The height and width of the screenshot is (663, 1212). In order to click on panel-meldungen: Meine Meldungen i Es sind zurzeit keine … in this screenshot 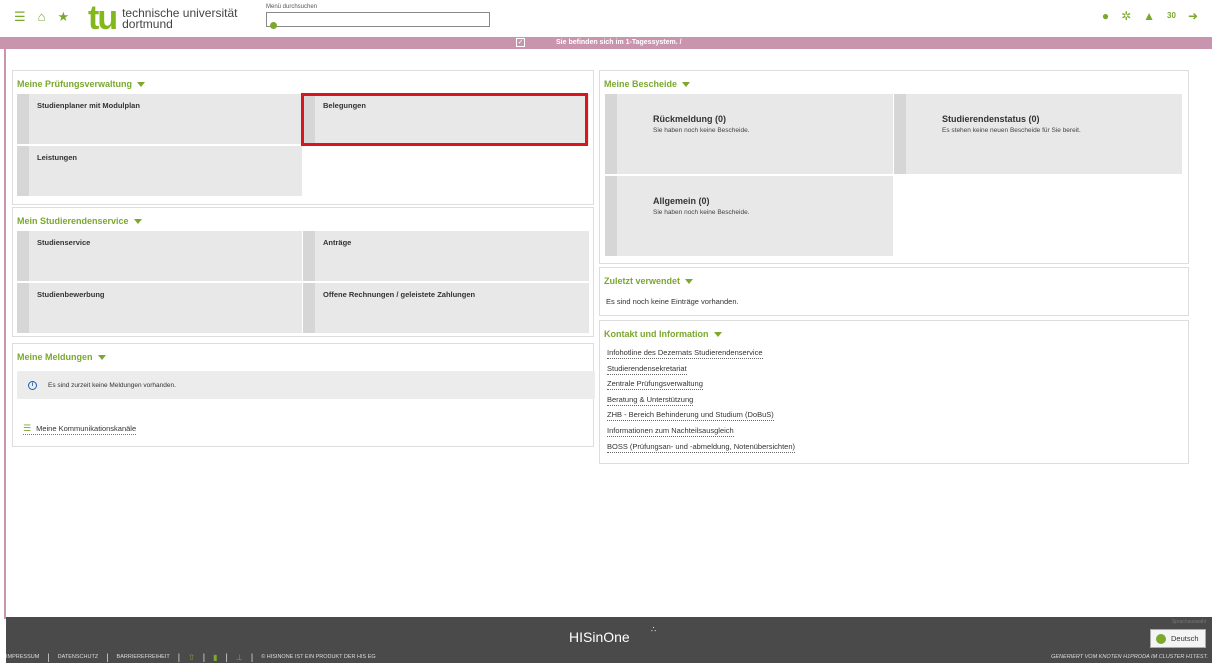, I will do `click(303, 395)`.